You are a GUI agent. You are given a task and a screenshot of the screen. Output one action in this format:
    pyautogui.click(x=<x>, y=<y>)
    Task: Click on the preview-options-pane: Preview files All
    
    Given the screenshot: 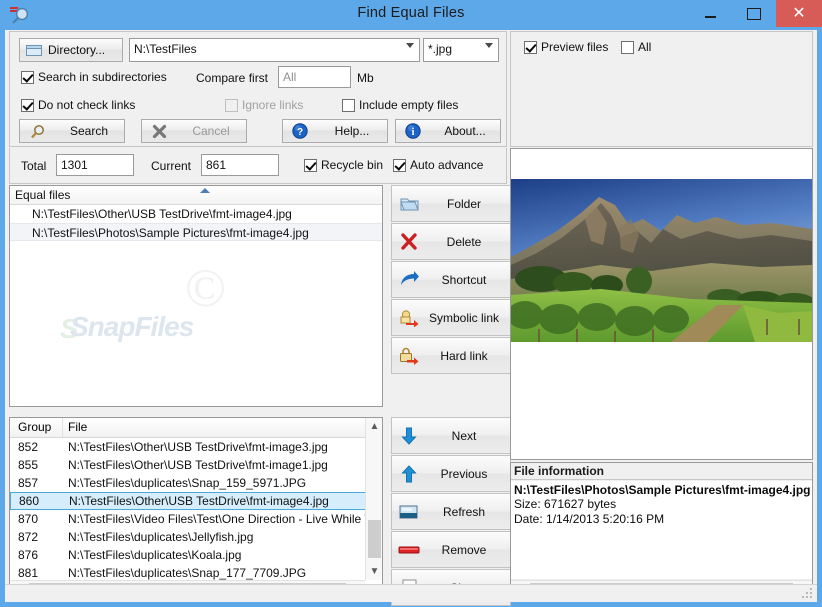 What is the action you would take?
    pyautogui.click(x=661, y=89)
    